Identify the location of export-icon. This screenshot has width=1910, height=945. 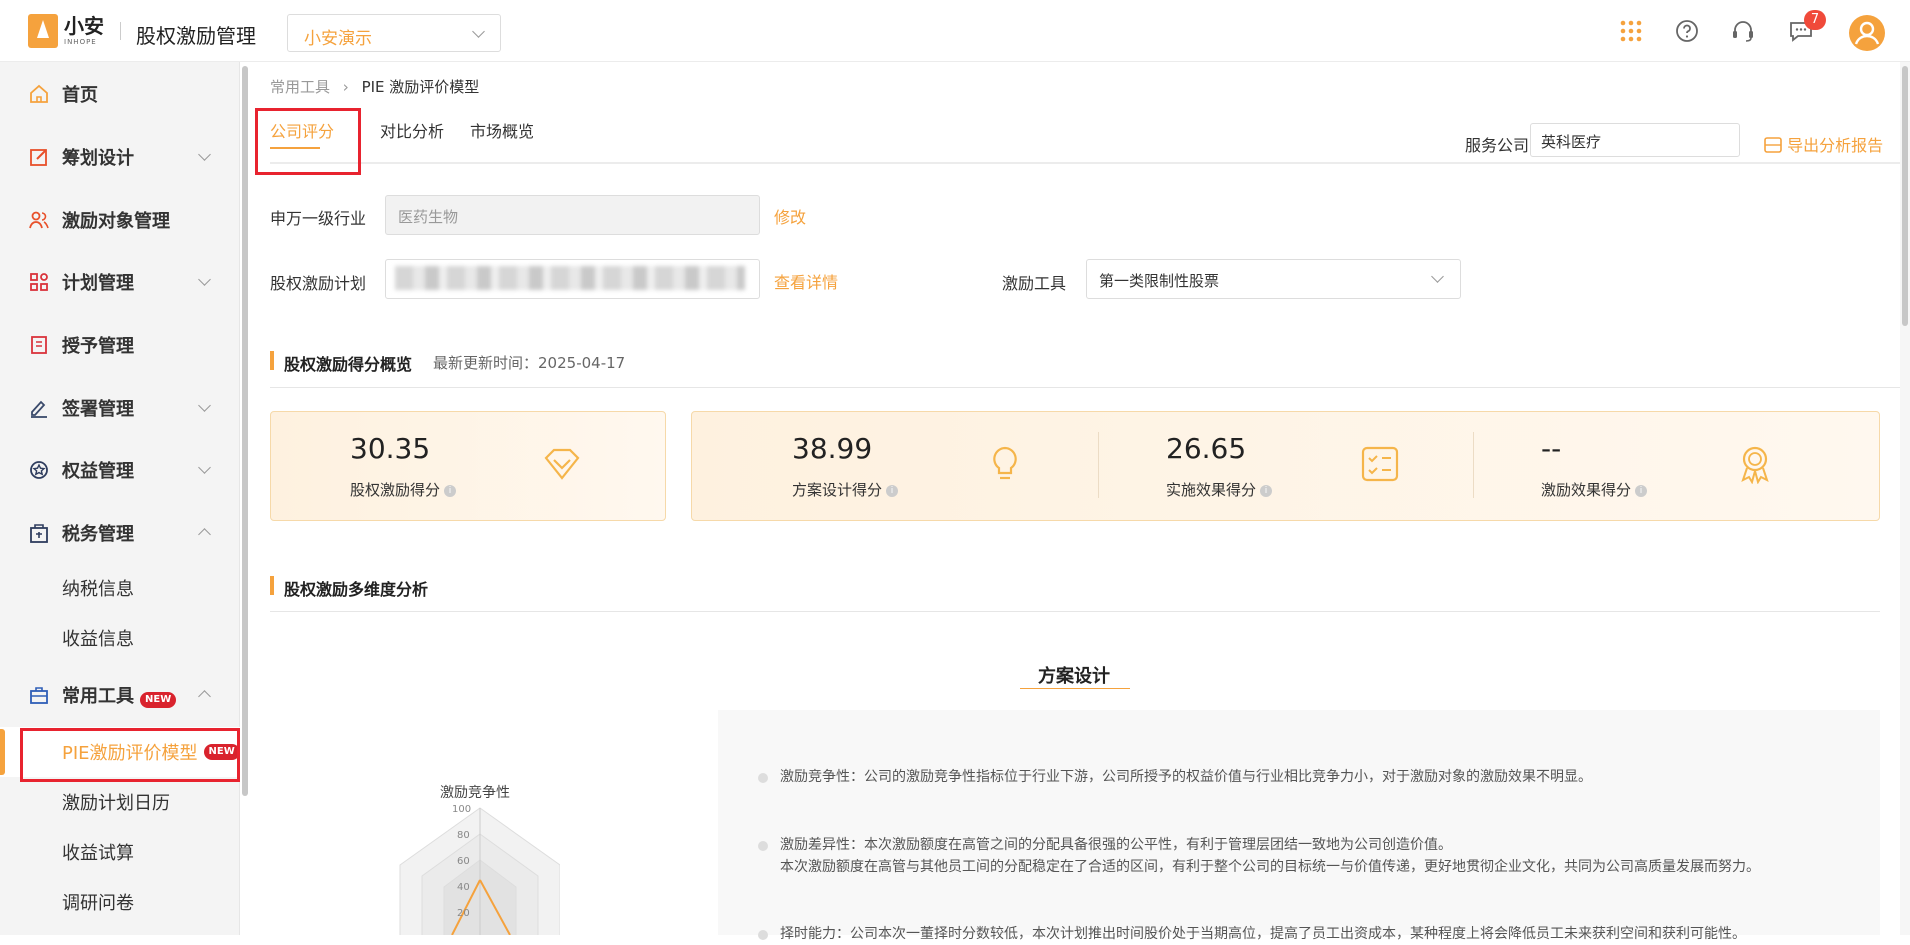
(1773, 145).